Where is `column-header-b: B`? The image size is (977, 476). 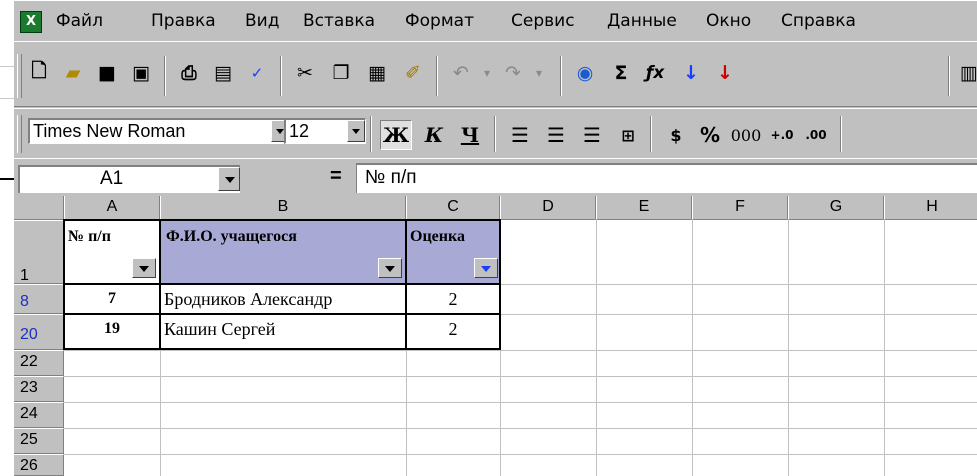 column-header-b: B is located at coordinates (283, 208).